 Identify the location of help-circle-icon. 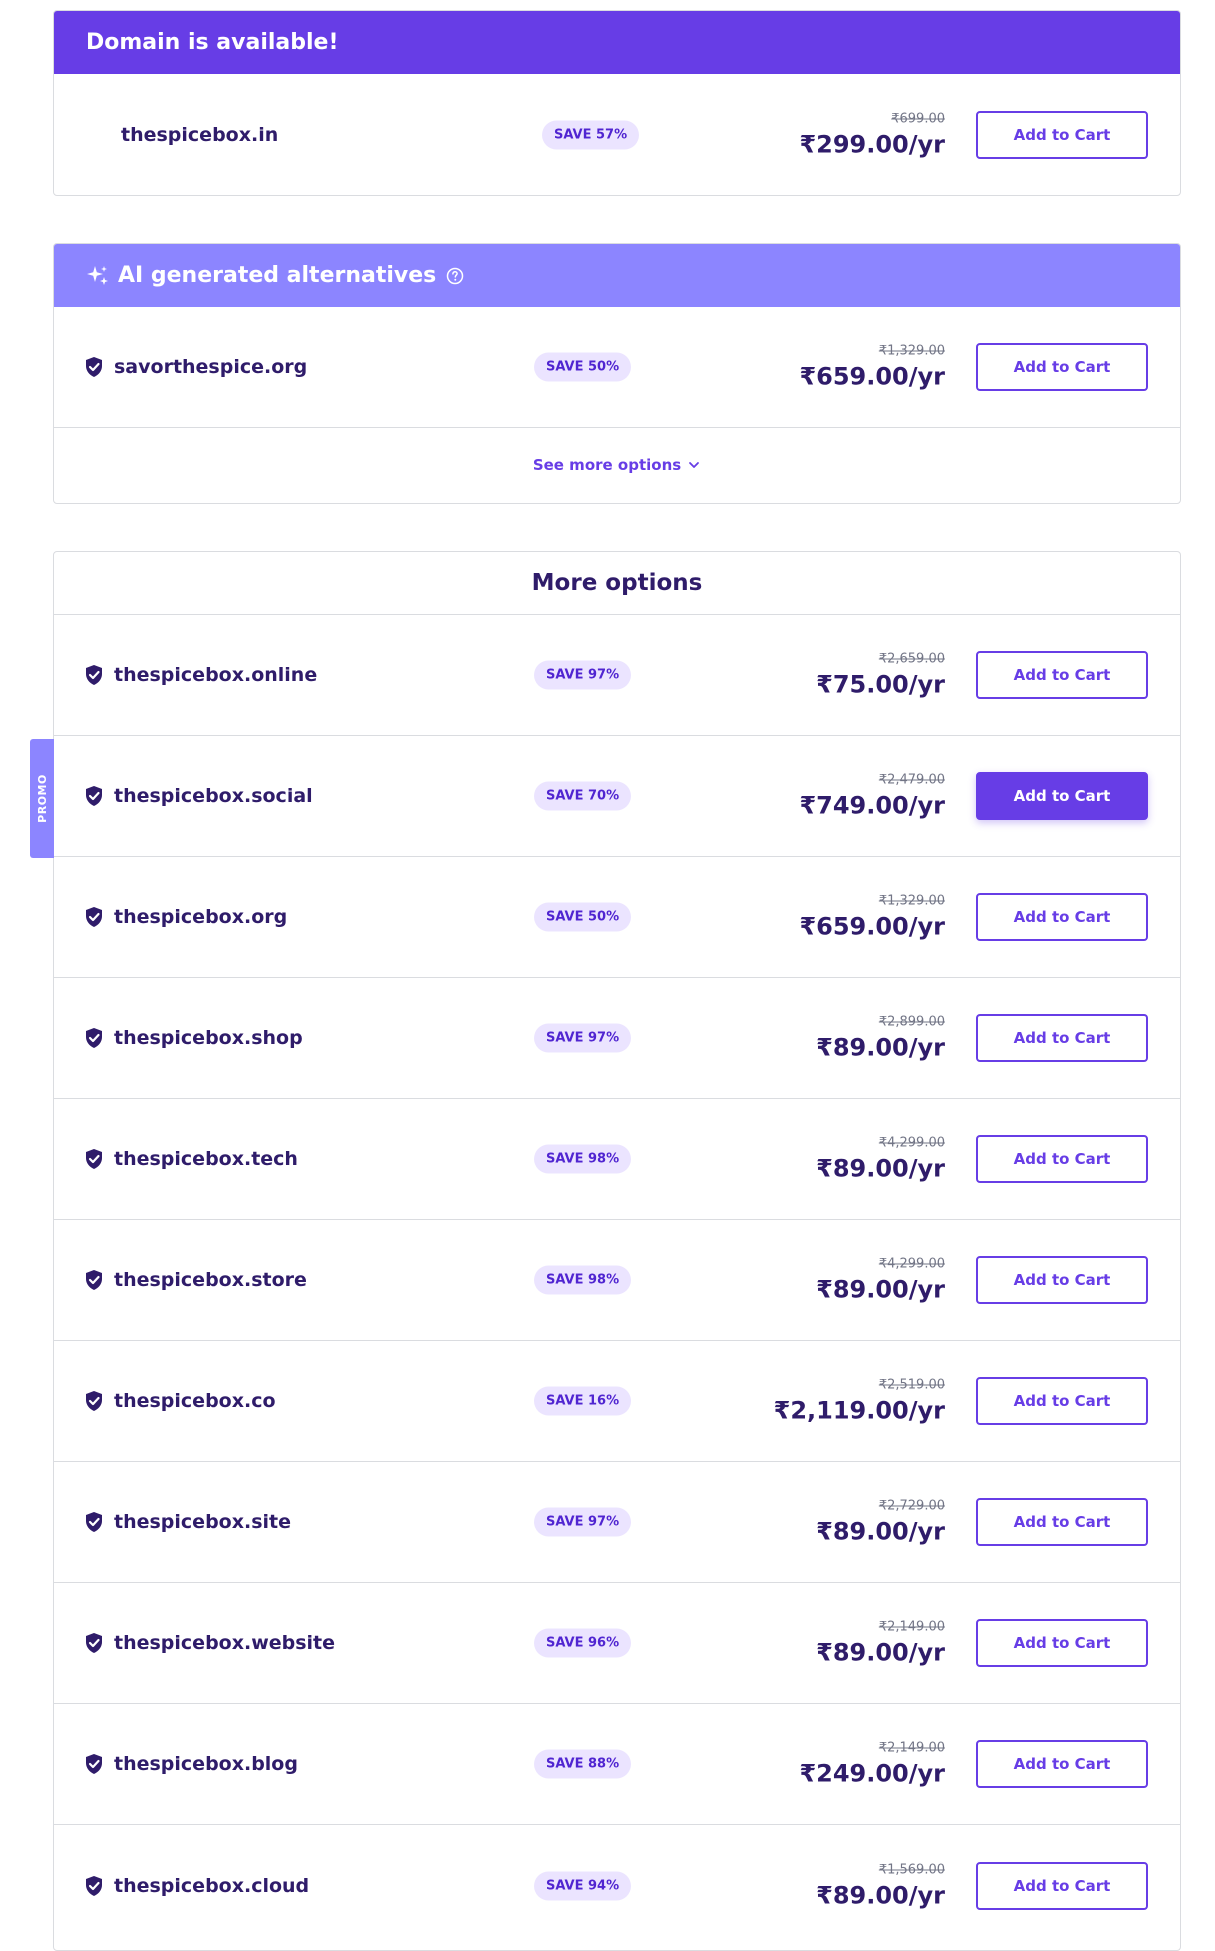
(455, 276).